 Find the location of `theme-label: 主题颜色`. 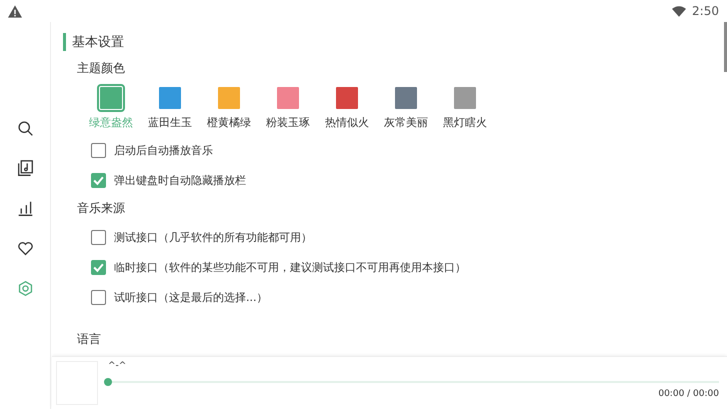

theme-label: 主题颜色 is located at coordinates (101, 68).